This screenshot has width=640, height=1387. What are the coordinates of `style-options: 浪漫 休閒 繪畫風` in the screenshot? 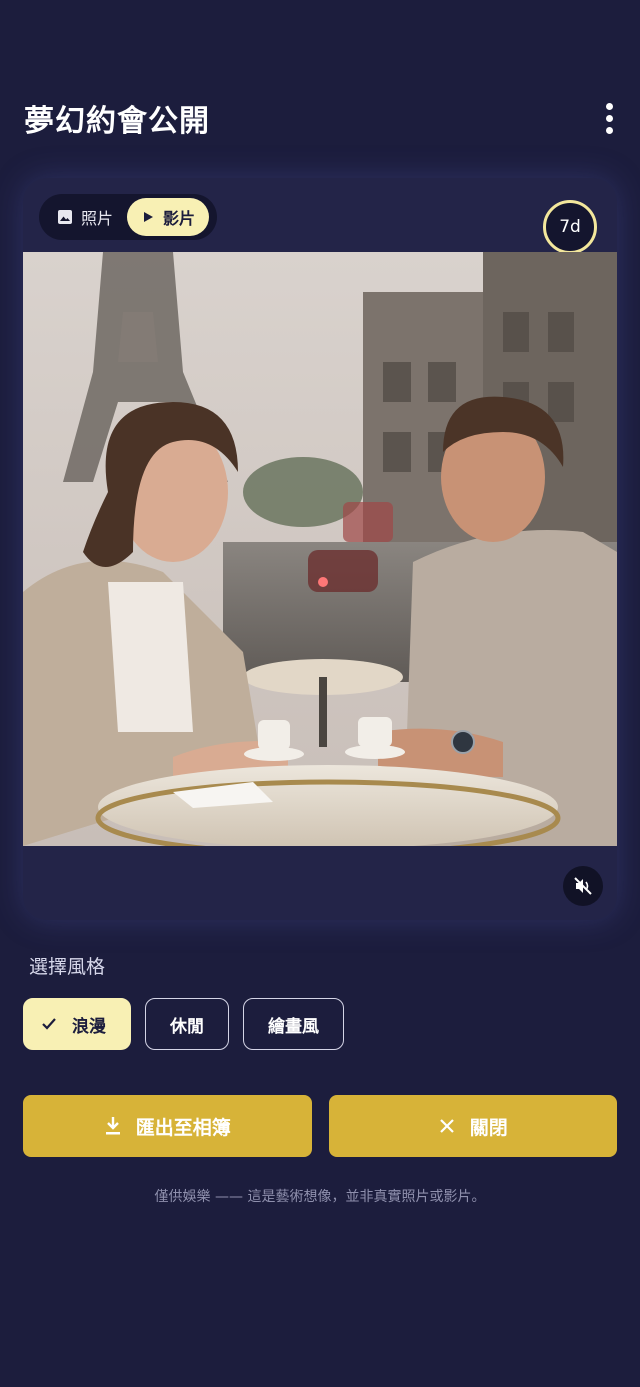 It's located at (183, 1024).